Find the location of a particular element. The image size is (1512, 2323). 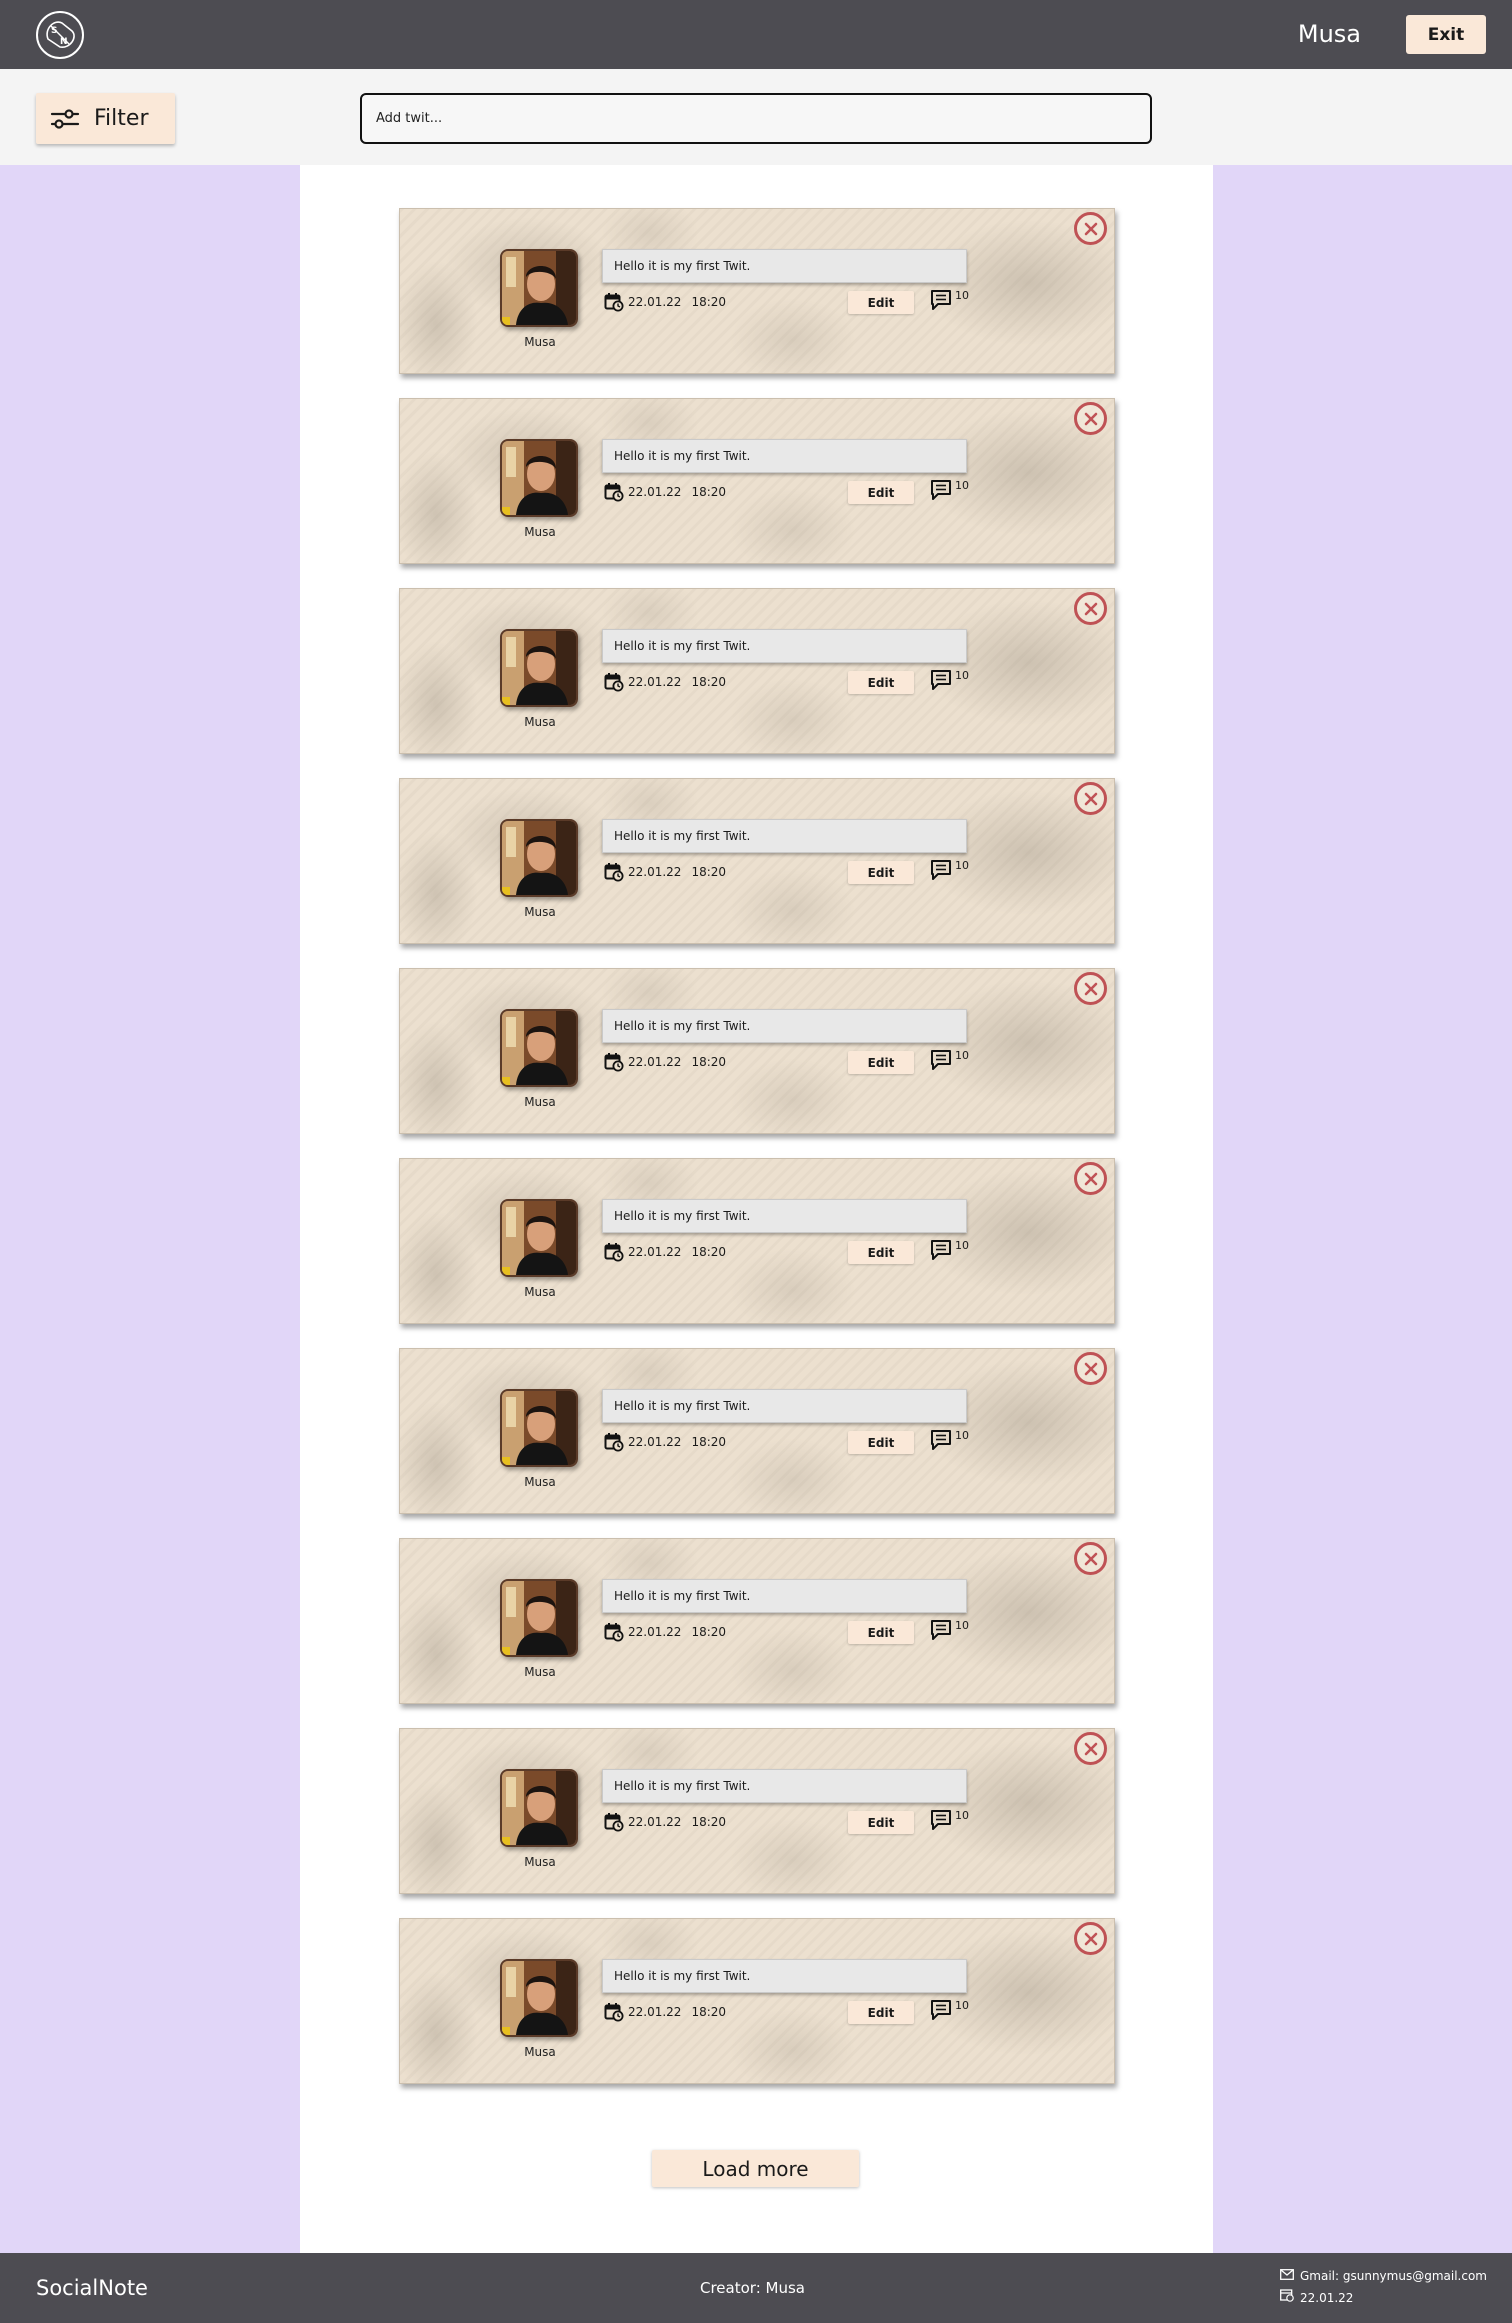

exit-button: Exit is located at coordinates (1446, 34).